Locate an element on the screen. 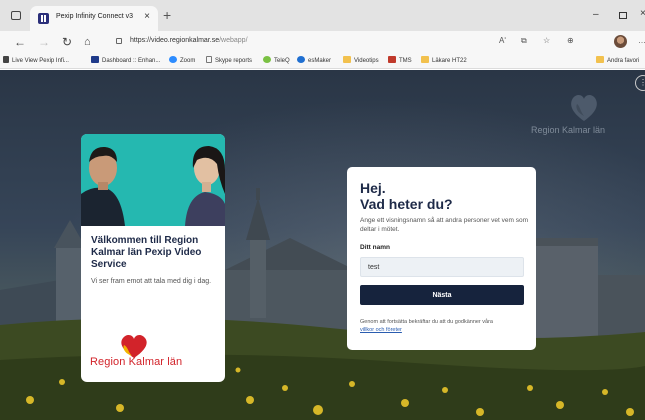 The width and height of the screenshot is (645, 420). name-field-label: Ditt namn is located at coordinates (375, 247).